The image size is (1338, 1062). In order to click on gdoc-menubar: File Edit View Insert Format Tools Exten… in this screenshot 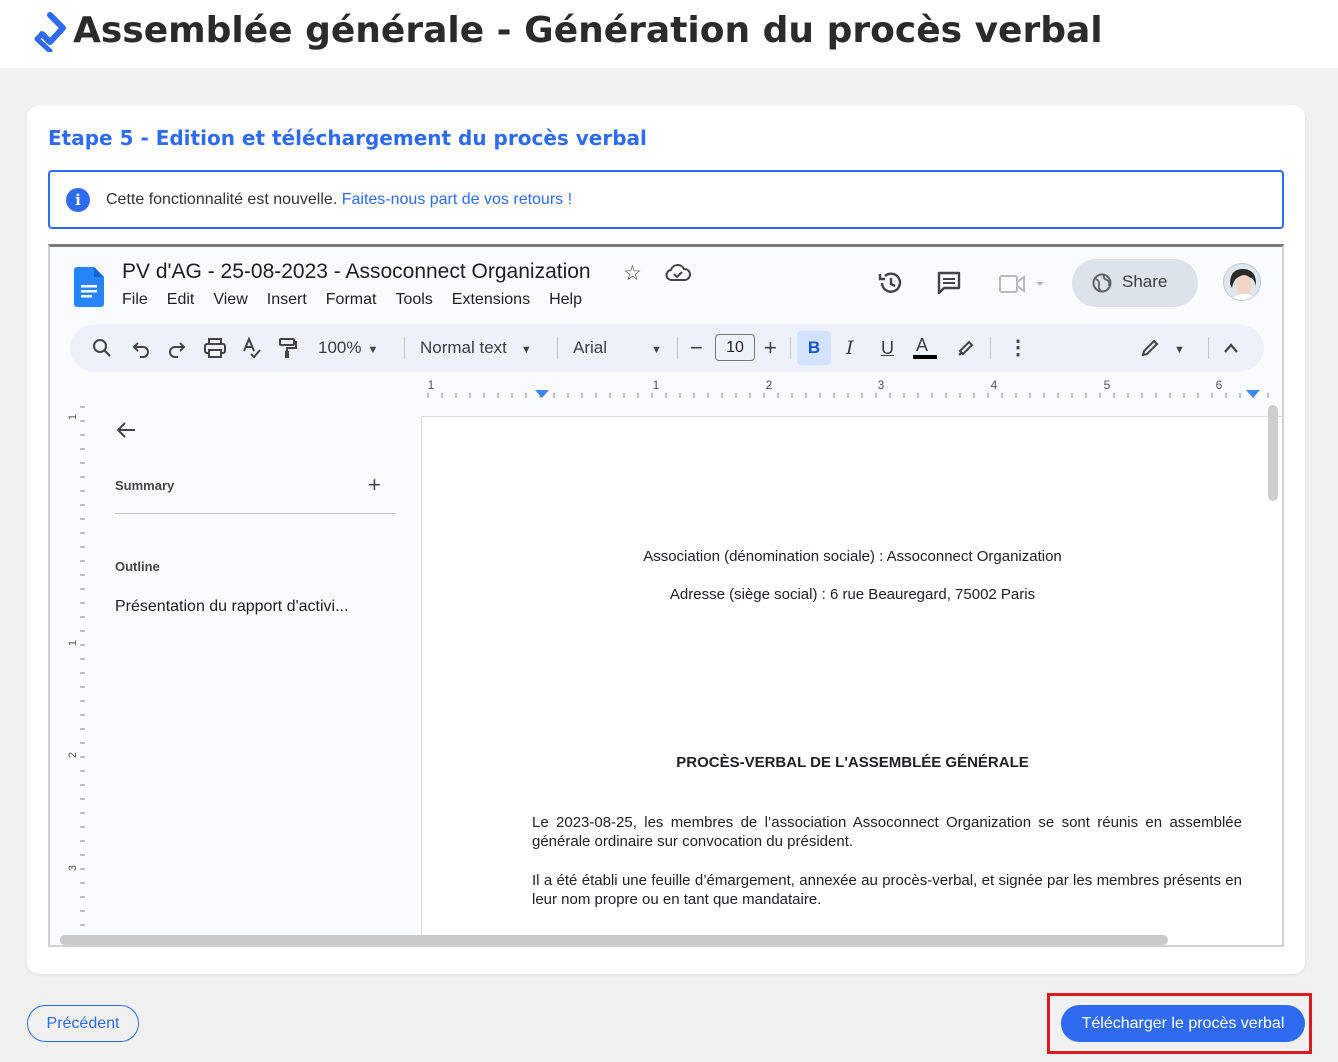, I will do `click(361, 300)`.